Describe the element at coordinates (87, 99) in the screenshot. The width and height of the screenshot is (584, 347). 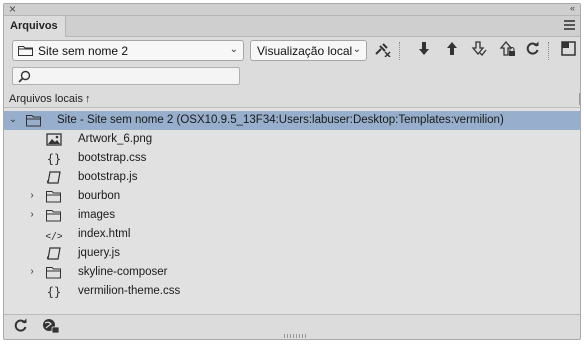
I see `sort-arrow-icon: ↑` at that location.